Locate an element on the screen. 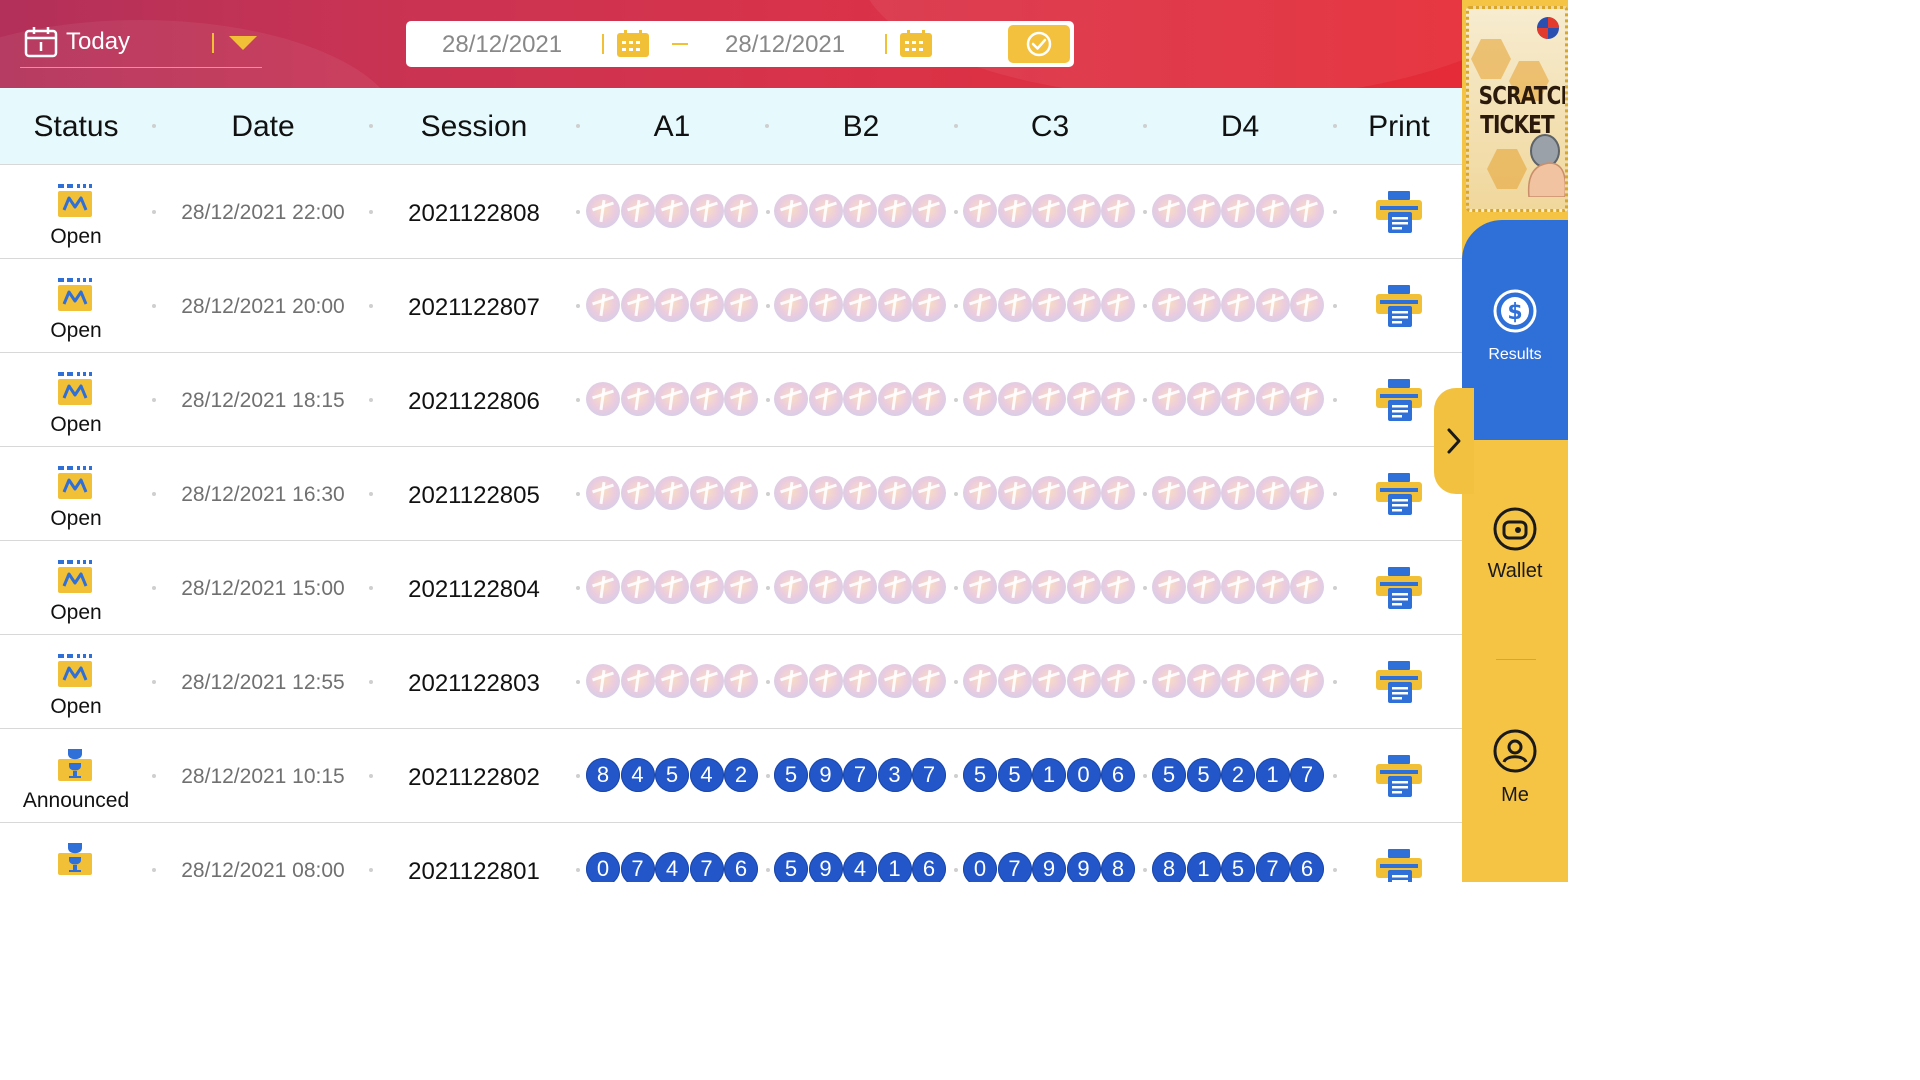  hand-coin-icon is located at coordinates (1546, 165).